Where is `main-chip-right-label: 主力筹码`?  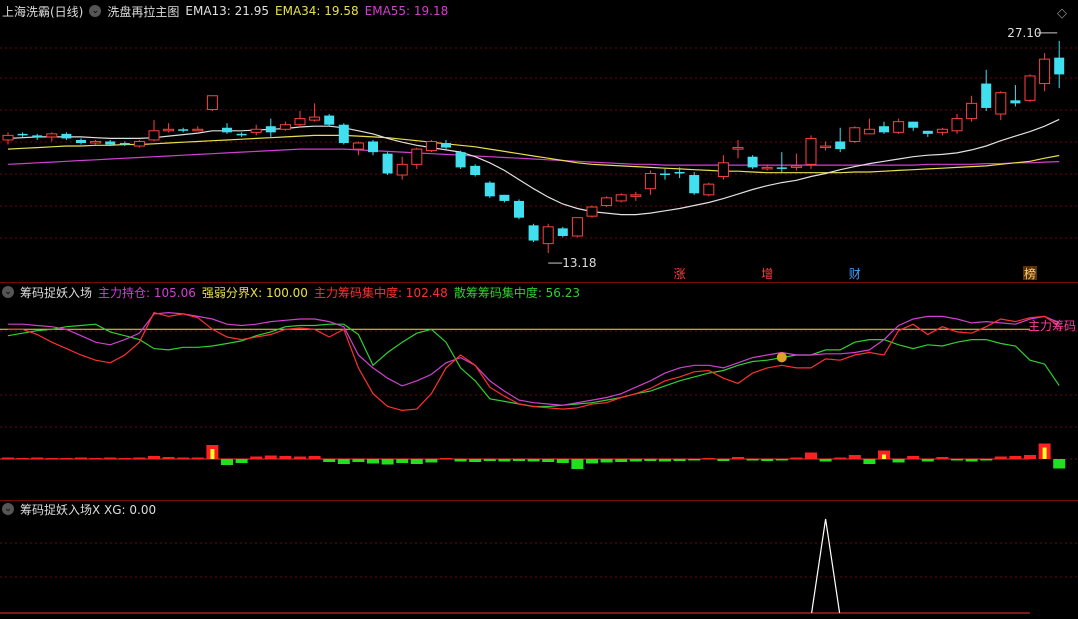
main-chip-right-label: 主力筹码 is located at coordinates (1052, 326).